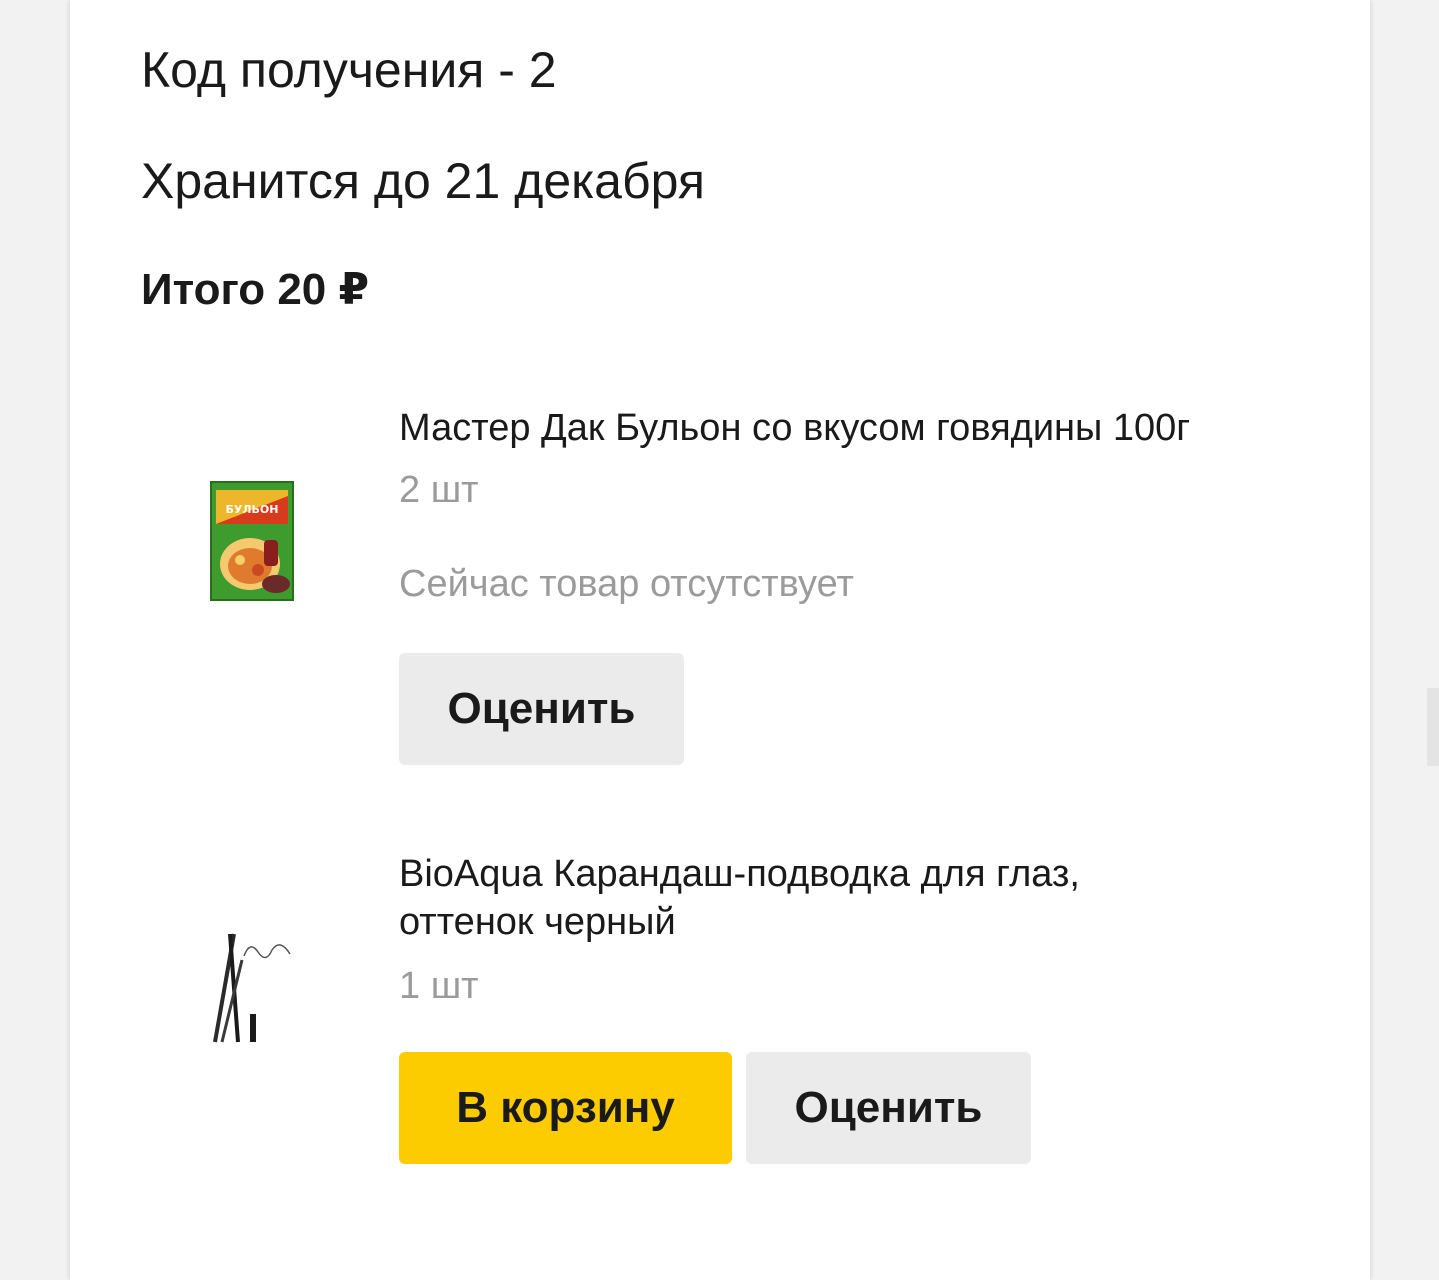 The width and height of the screenshot is (1439, 1280). I want to click on product-quantity: 1 шт, so click(439, 986).